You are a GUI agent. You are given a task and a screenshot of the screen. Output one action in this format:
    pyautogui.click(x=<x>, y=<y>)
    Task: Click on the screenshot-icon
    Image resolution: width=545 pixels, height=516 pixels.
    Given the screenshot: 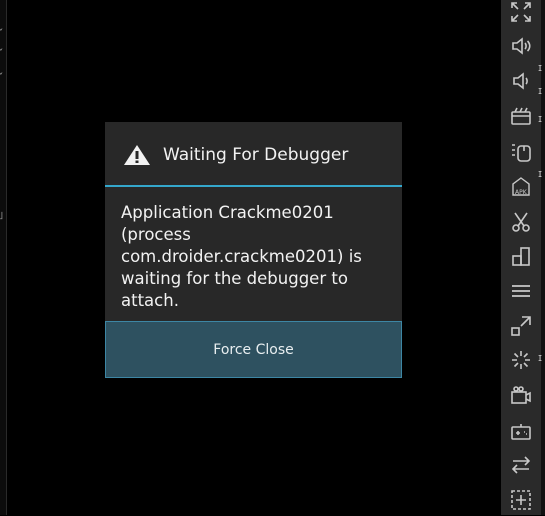 What is the action you would take?
    pyautogui.click(x=521, y=256)
    